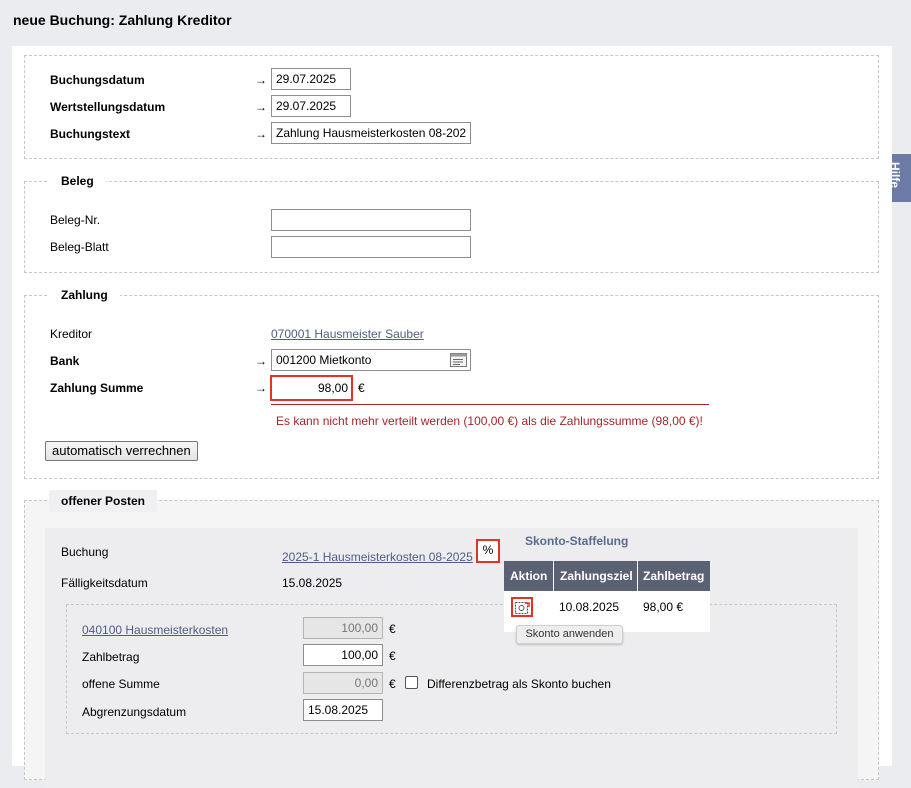  What do you see at coordinates (311, 79) in the screenshot?
I see `booking-date-input: 29.07.2025` at bounding box center [311, 79].